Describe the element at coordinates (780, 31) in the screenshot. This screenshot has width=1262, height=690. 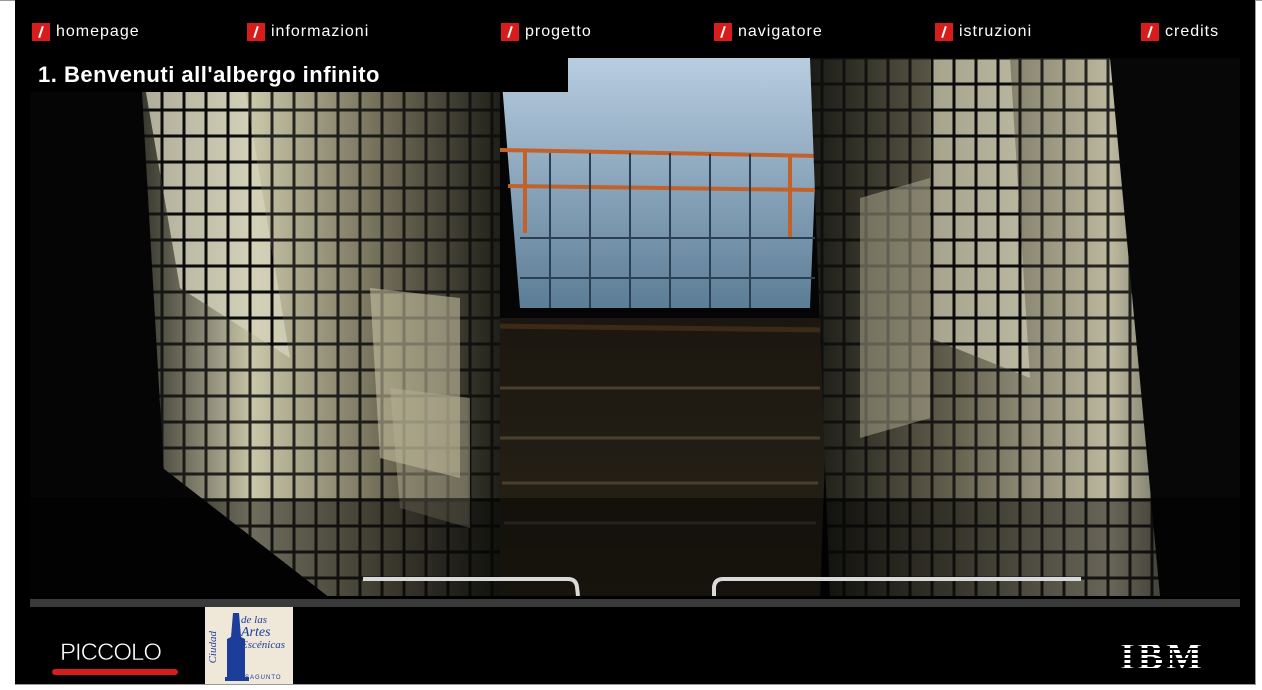
I see `nav-item-label: navigatore` at that location.